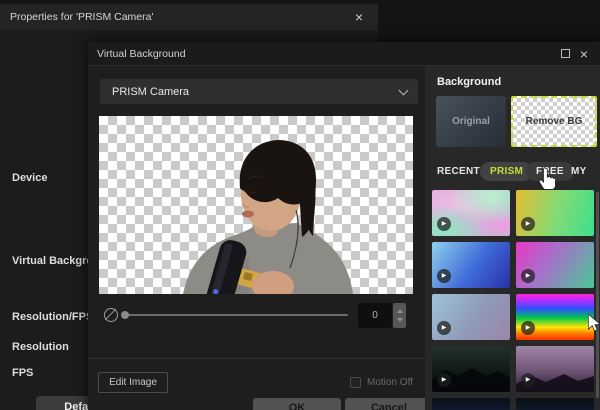  What do you see at coordinates (389, 404) in the screenshot?
I see `cancel-button: Cancel` at bounding box center [389, 404].